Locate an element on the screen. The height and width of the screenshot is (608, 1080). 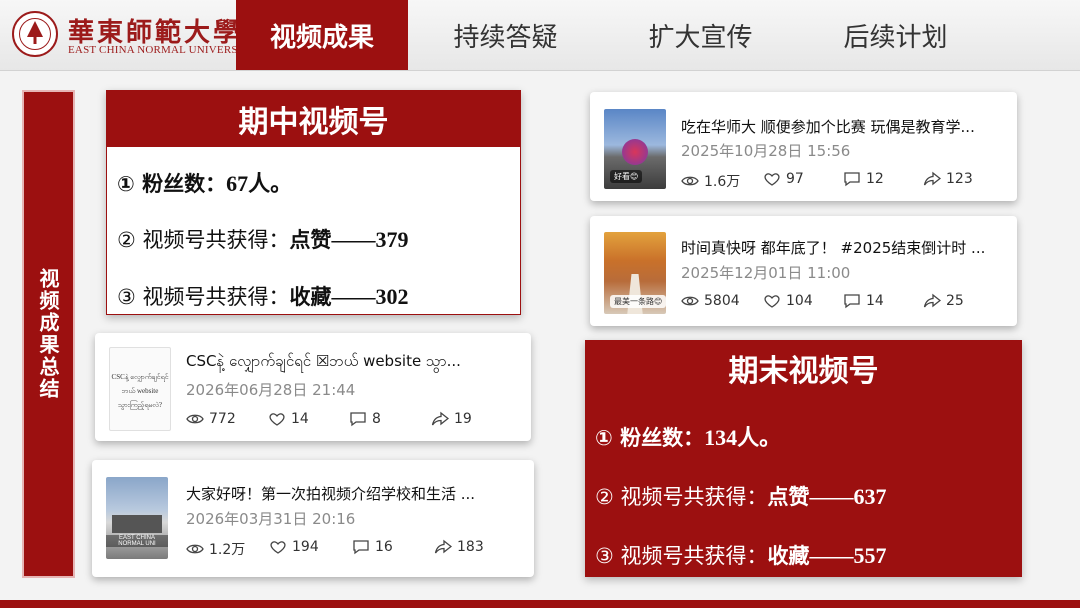
final-fans-value: 134人。 is located at coordinates (743, 437).